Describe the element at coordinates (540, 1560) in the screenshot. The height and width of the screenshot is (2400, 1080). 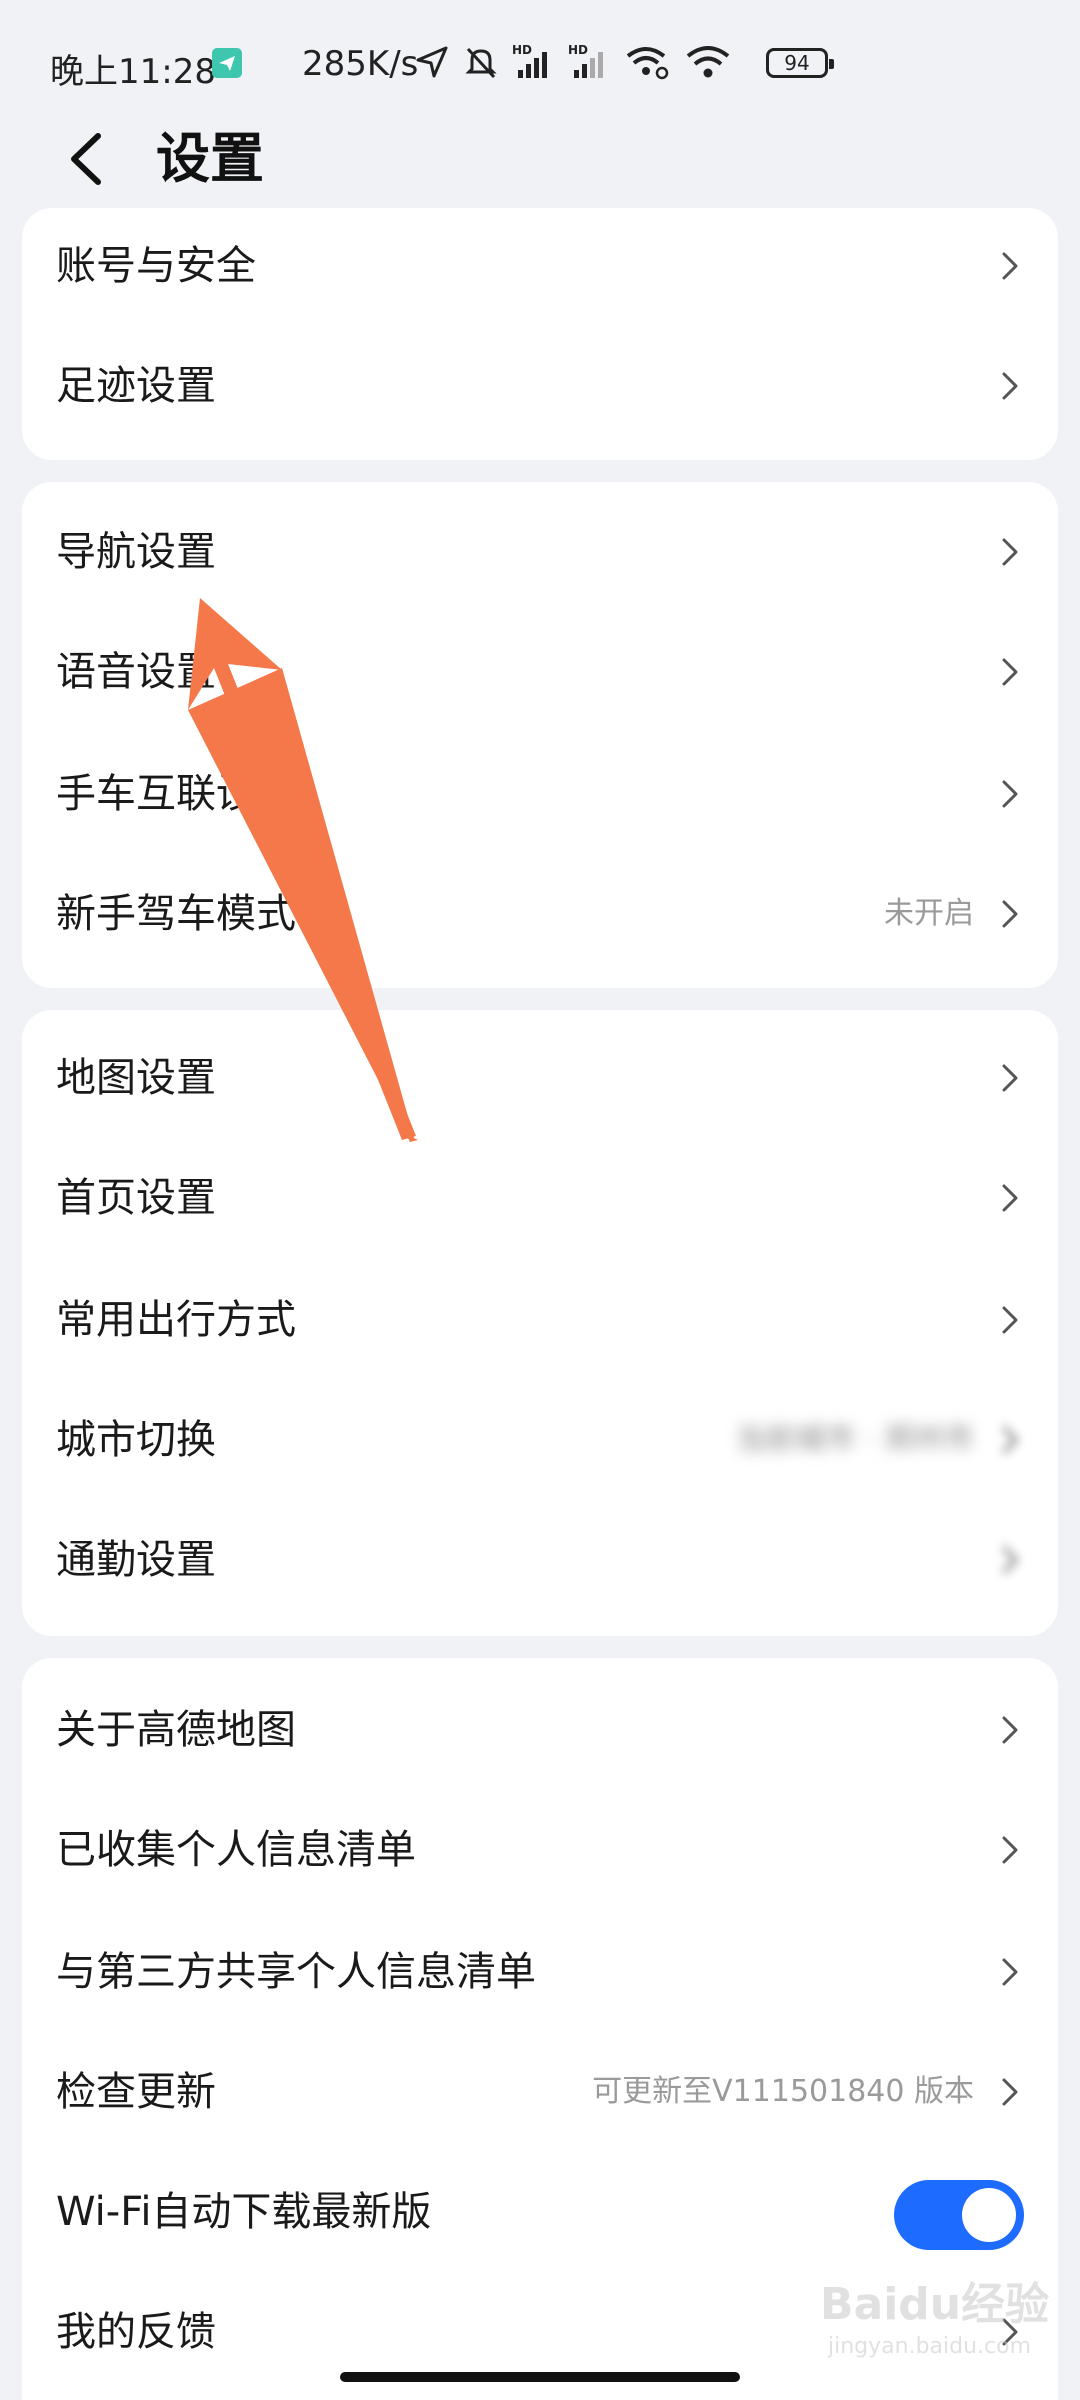
I see `row-commute-settings: 通勤设置` at that location.